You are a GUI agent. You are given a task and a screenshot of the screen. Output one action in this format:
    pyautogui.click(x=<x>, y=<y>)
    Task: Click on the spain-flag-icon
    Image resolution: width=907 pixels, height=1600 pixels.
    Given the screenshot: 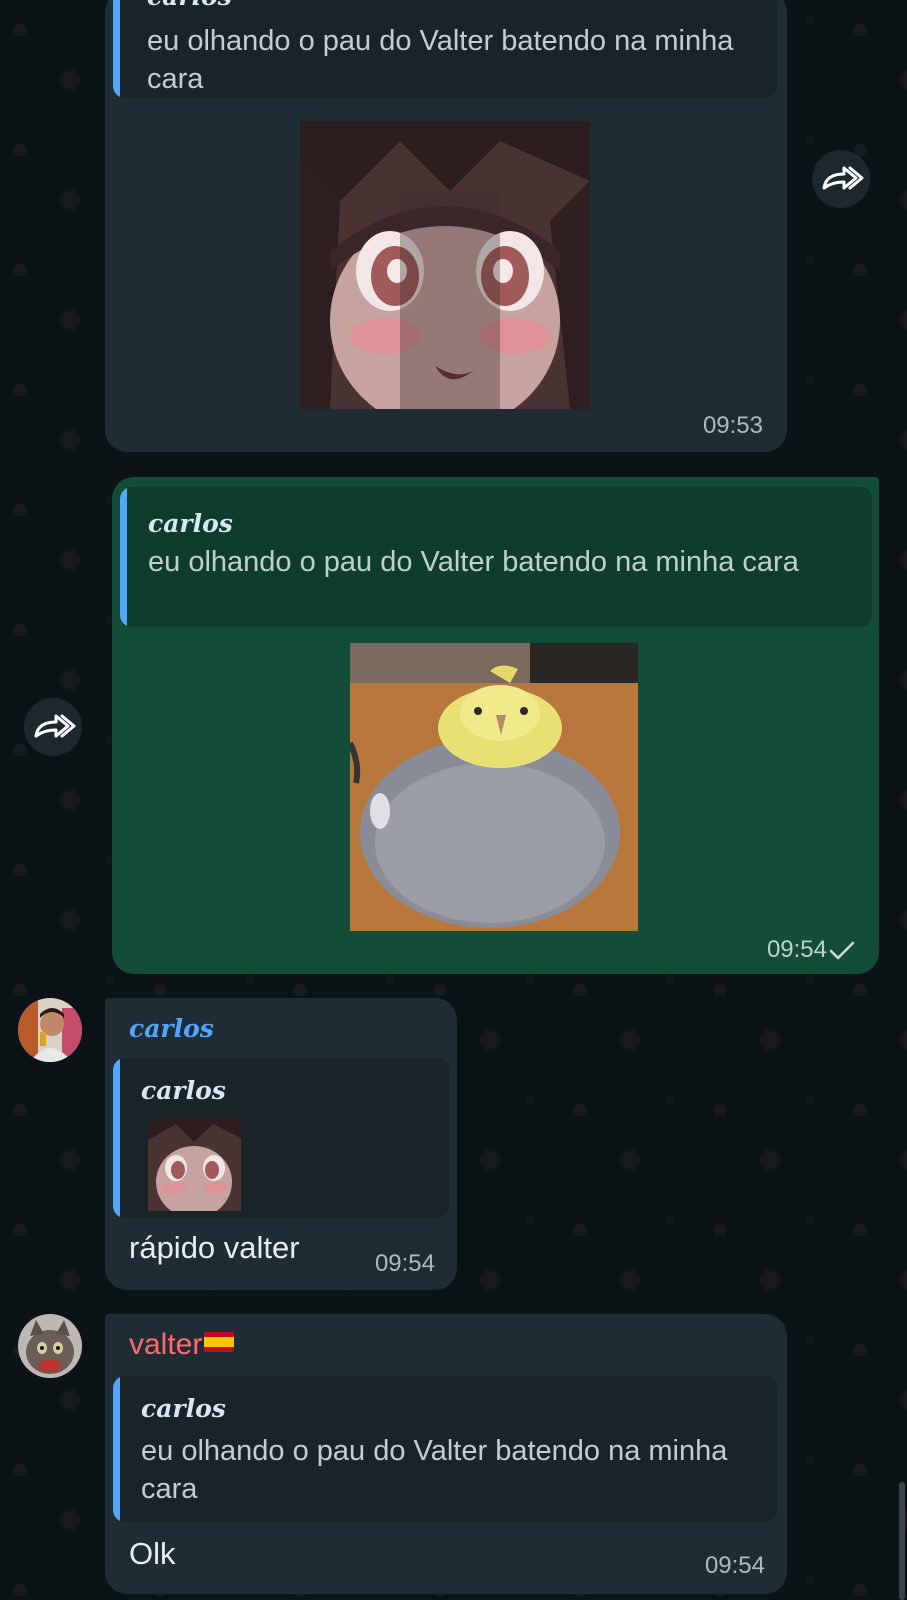 What is the action you would take?
    pyautogui.click(x=219, y=1342)
    